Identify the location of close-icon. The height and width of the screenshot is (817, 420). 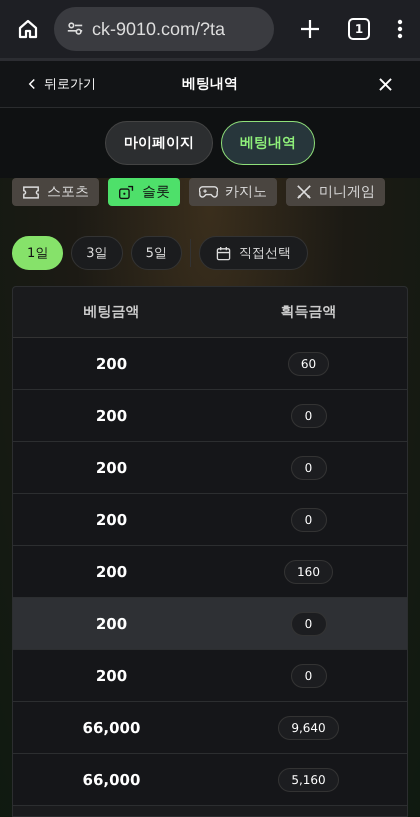
(385, 84).